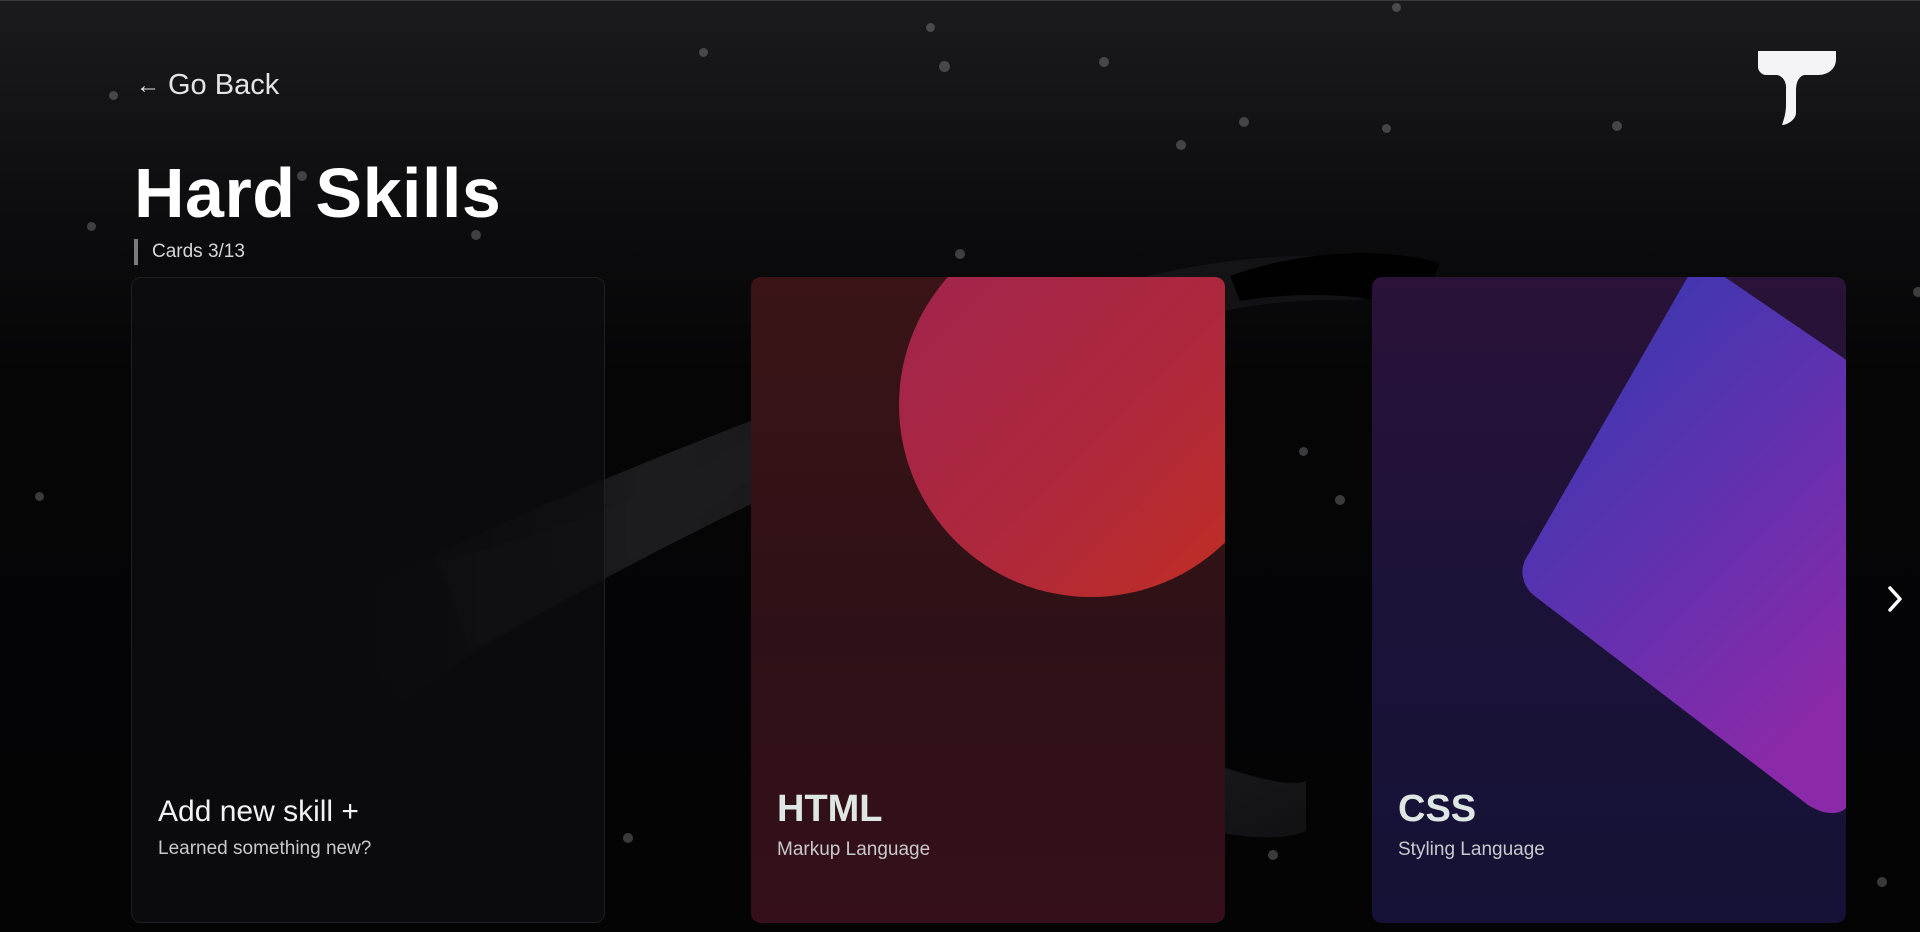 The height and width of the screenshot is (932, 1920). I want to click on card-title: HTML, so click(830, 809).